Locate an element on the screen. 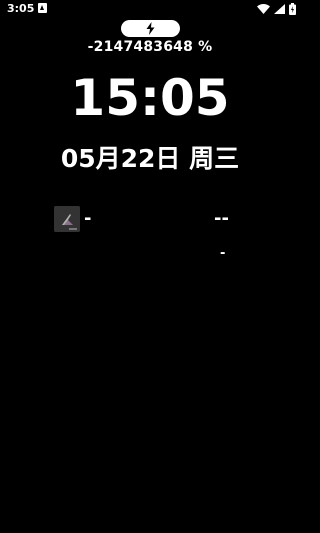  notification-icon is located at coordinates (42, 8).